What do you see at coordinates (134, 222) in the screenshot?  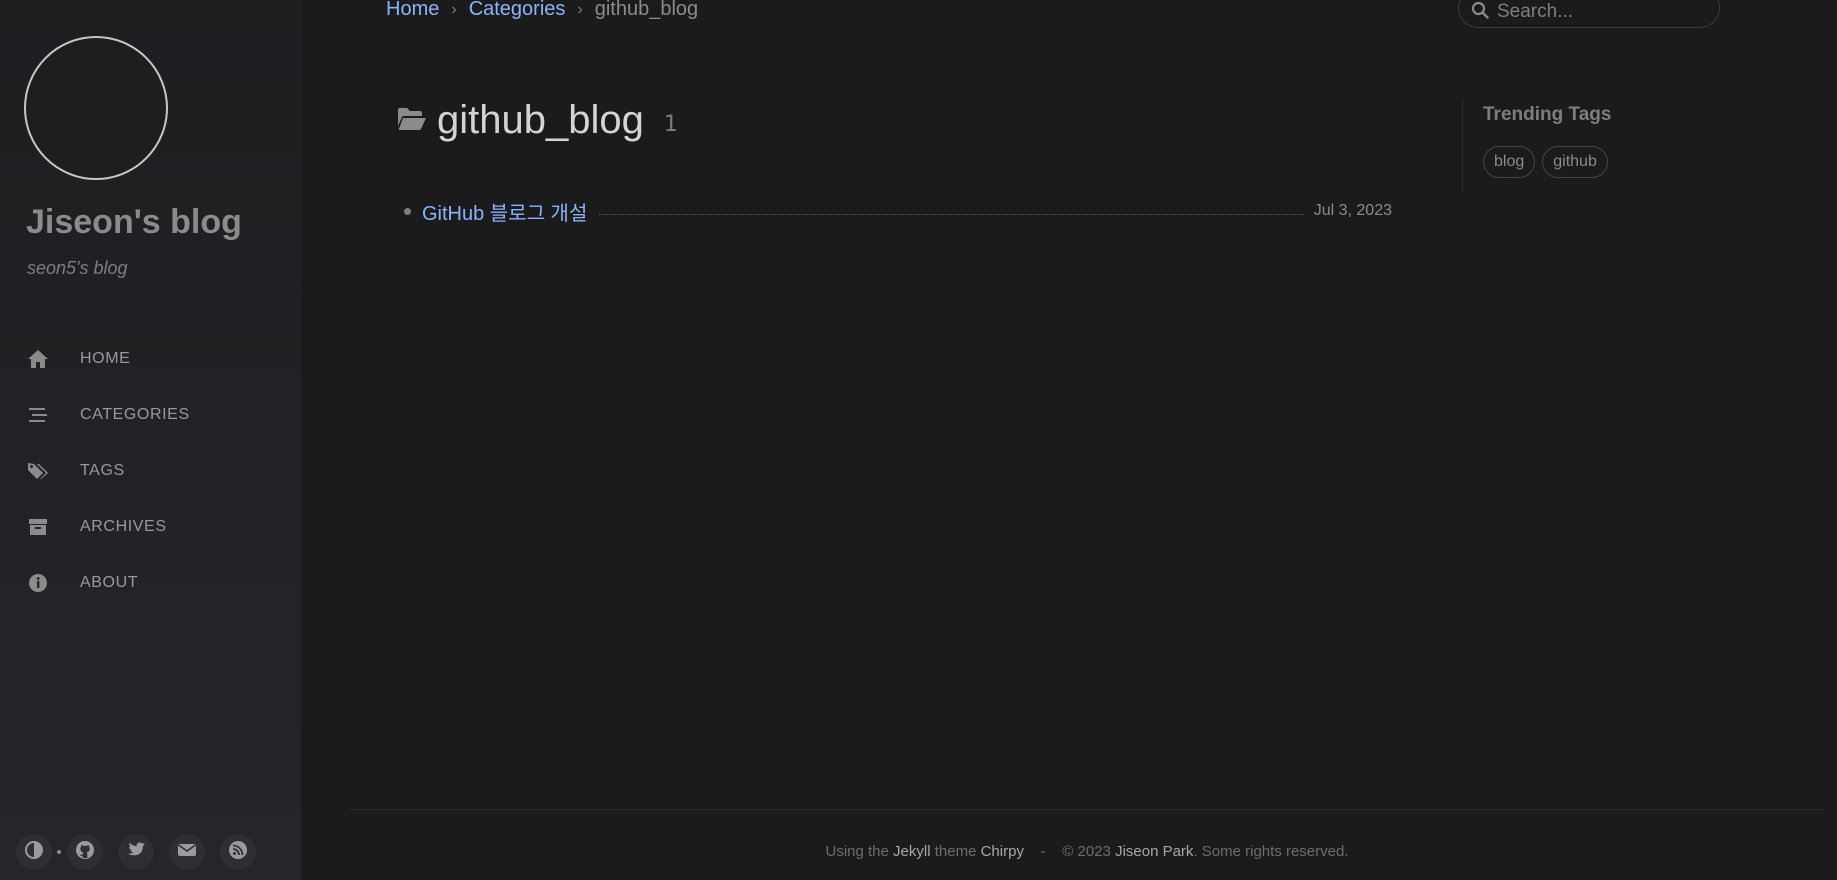 I see `site-title: Jiseon's blog` at bounding box center [134, 222].